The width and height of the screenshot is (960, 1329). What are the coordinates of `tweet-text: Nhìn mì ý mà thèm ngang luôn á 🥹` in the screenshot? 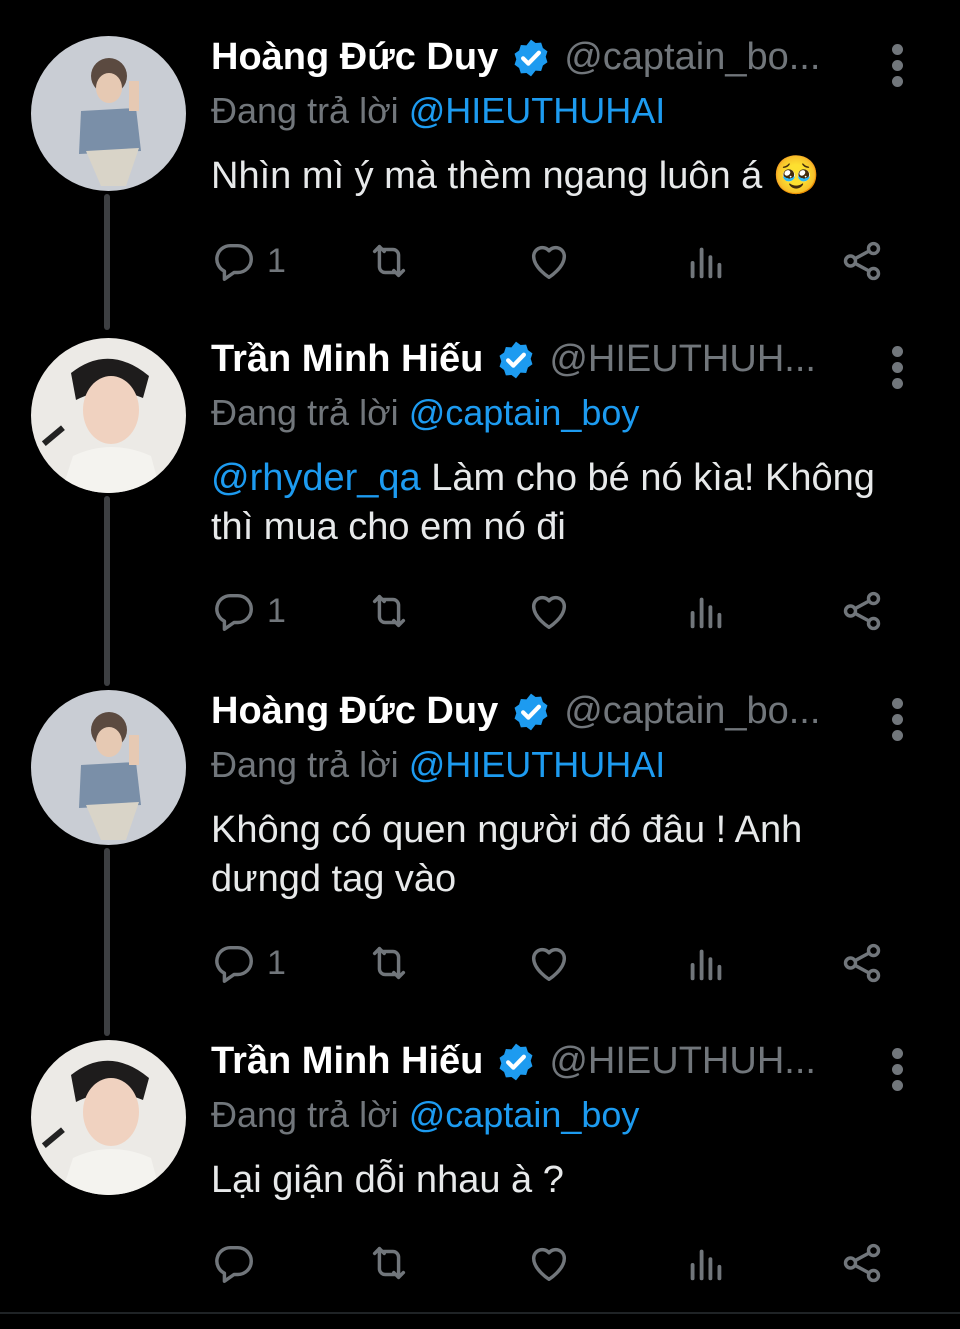 It's located at (551, 176).